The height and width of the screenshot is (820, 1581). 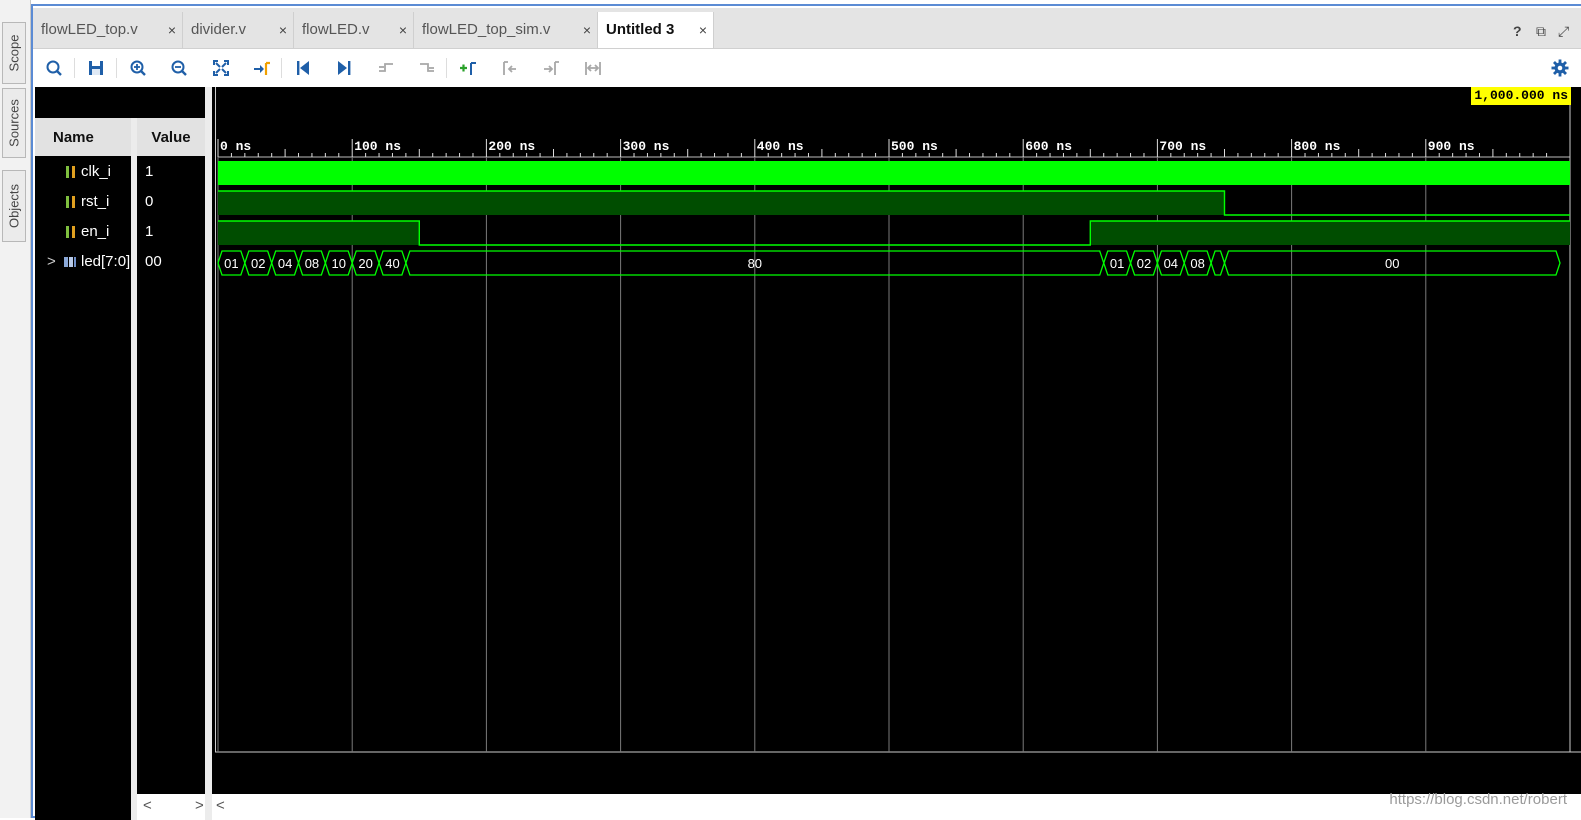 I want to click on signal-name: clk_i, so click(x=96, y=171).